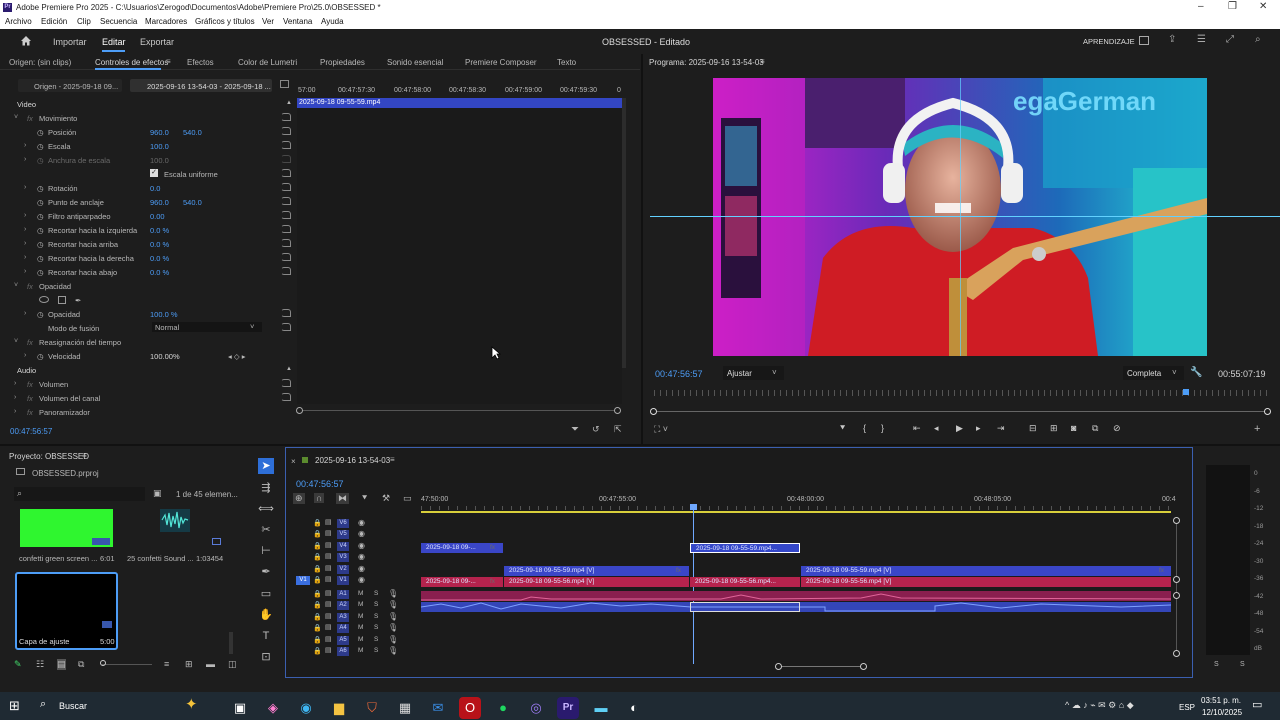 Image resolution: width=1280 pixels, height=720 pixels. Describe the element at coordinates (1073, 428) in the screenshot. I see `camera-icon: ◙` at that location.